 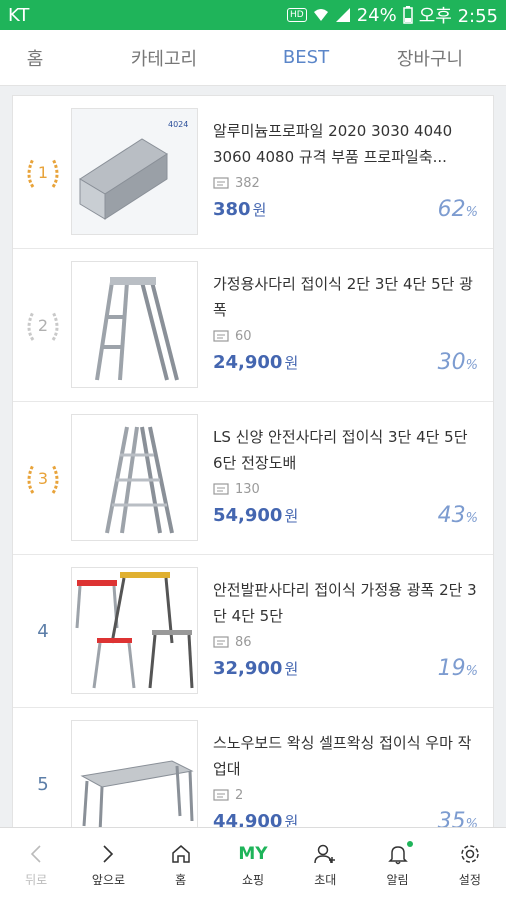 What do you see at coordinates (345, 183) in the screenshot?
I see `review-count: 382` at bounding box center [345, 183].